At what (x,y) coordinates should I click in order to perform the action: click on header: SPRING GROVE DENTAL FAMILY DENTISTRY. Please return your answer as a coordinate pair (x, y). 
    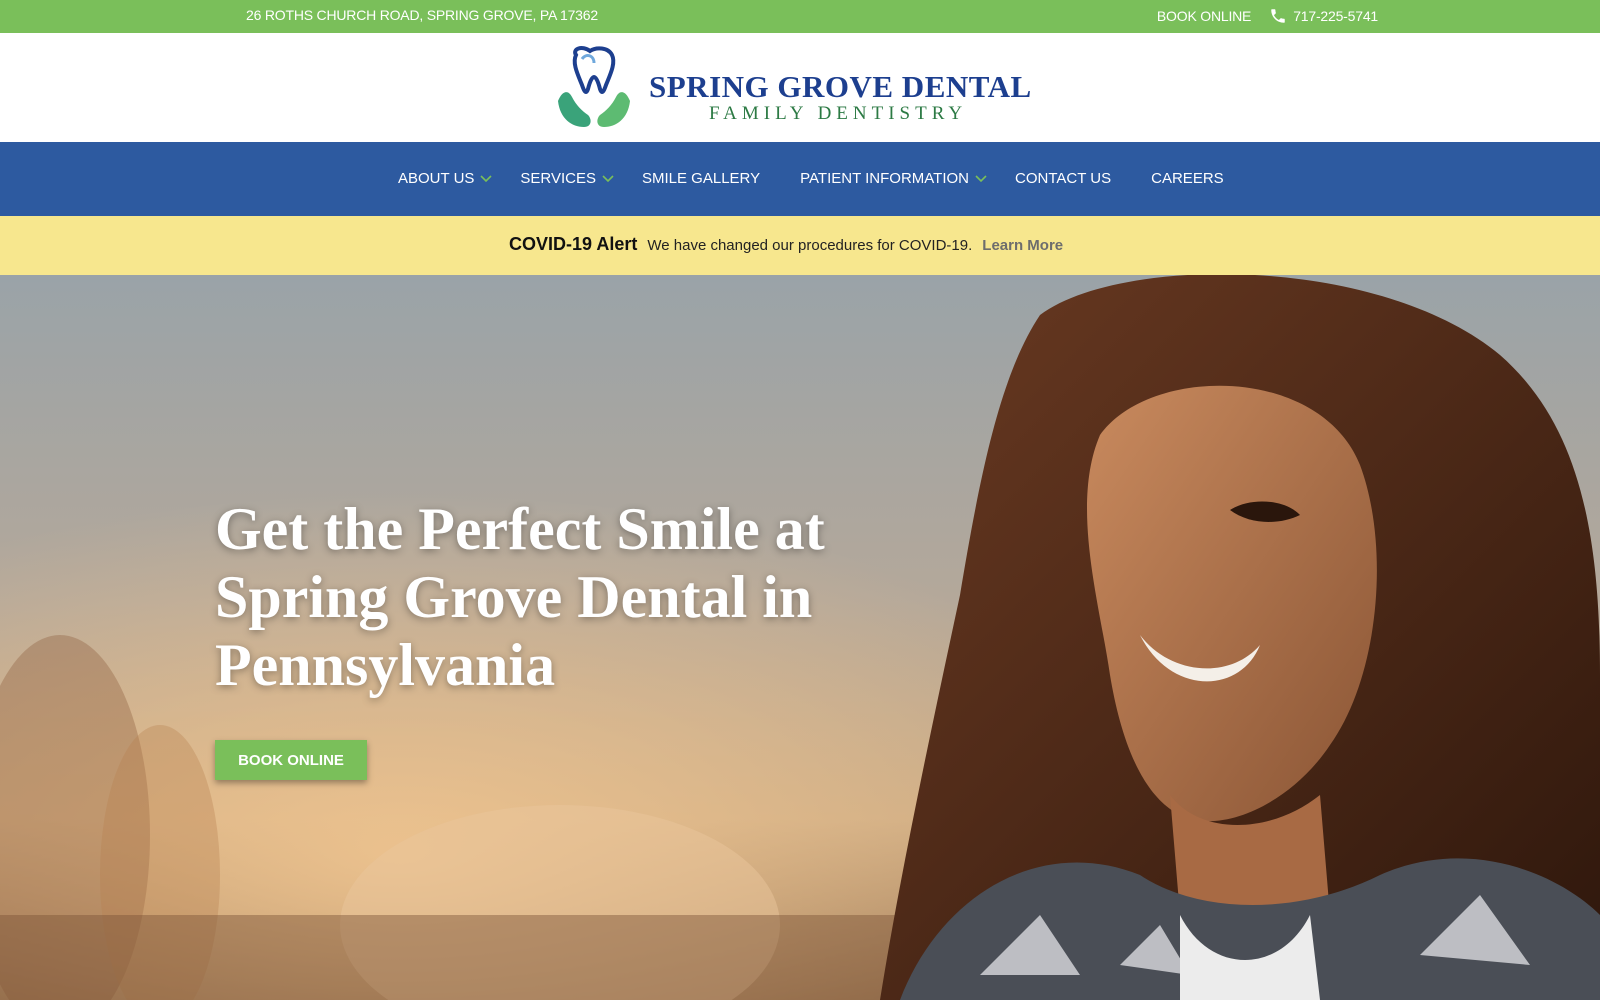
    Looking at the image, I should click on (800, 87).